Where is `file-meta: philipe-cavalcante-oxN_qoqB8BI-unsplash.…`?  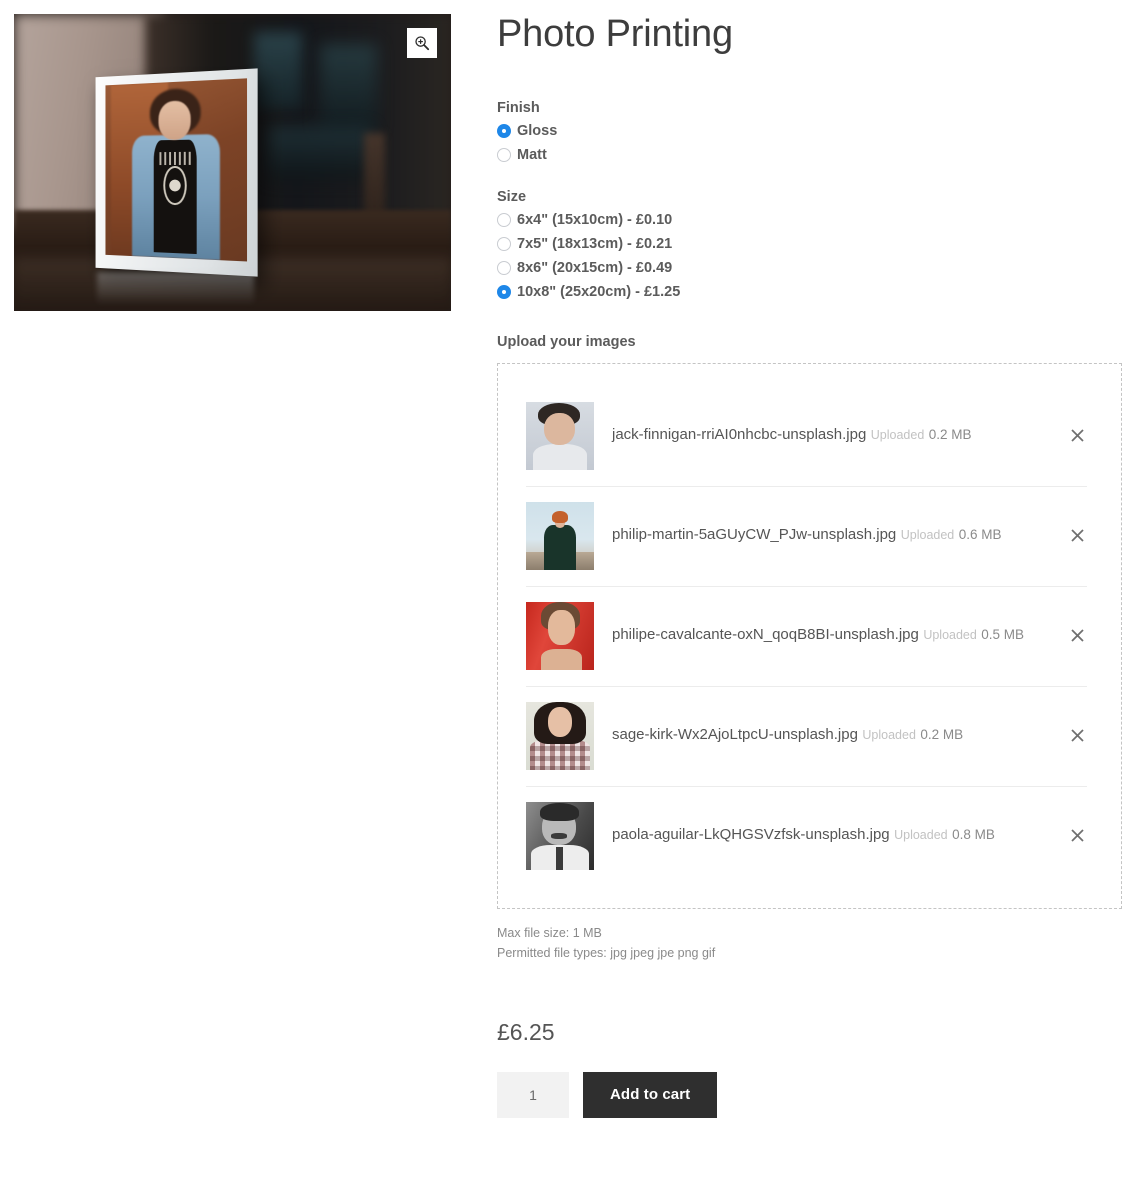
file-meta: philipe-cavalcante-oxN_qoqB8BI-unsplash.… is located at coordinates (833, 635).